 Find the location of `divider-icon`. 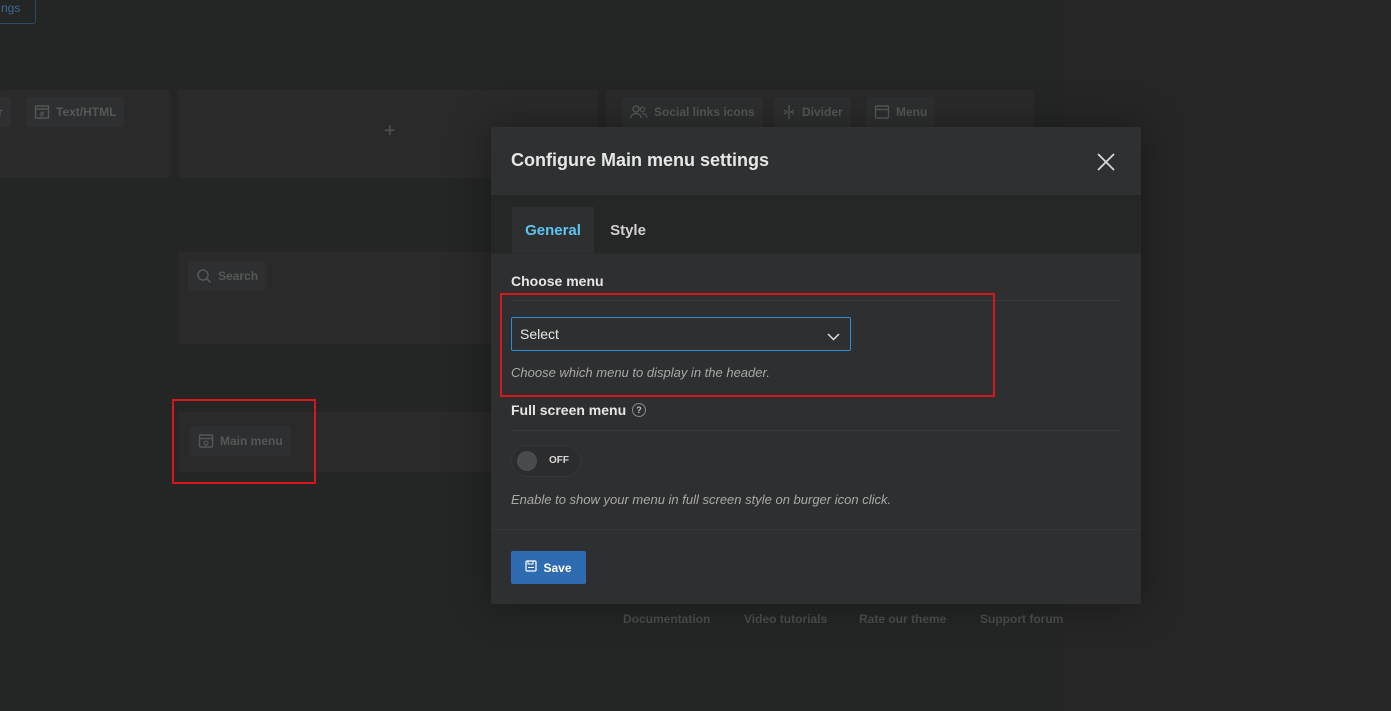

divider-icon is located at coordinates (789, 112).